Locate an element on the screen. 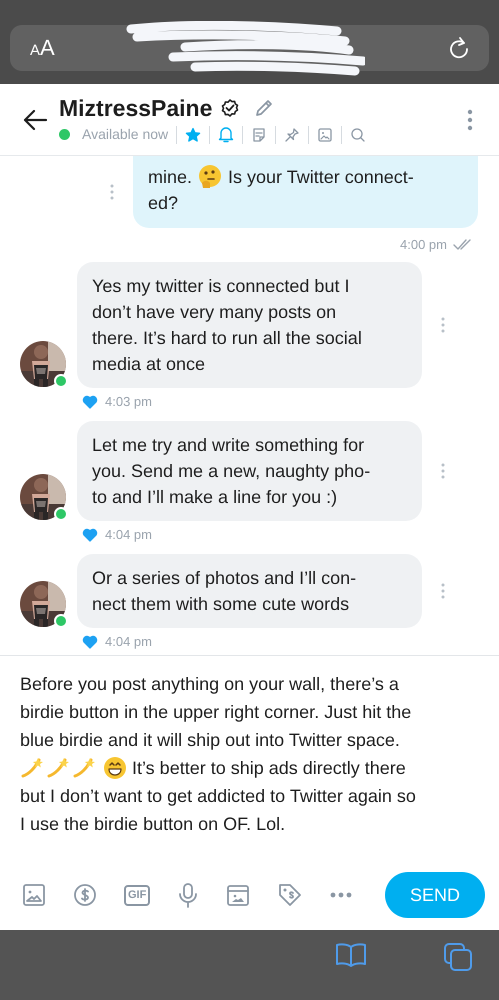 The image size is (499, 1000). message-text: but I don’t want to get addicted to Twitter again so I use the birdie button on OF. Lol. is located at coordinates (218, 810).